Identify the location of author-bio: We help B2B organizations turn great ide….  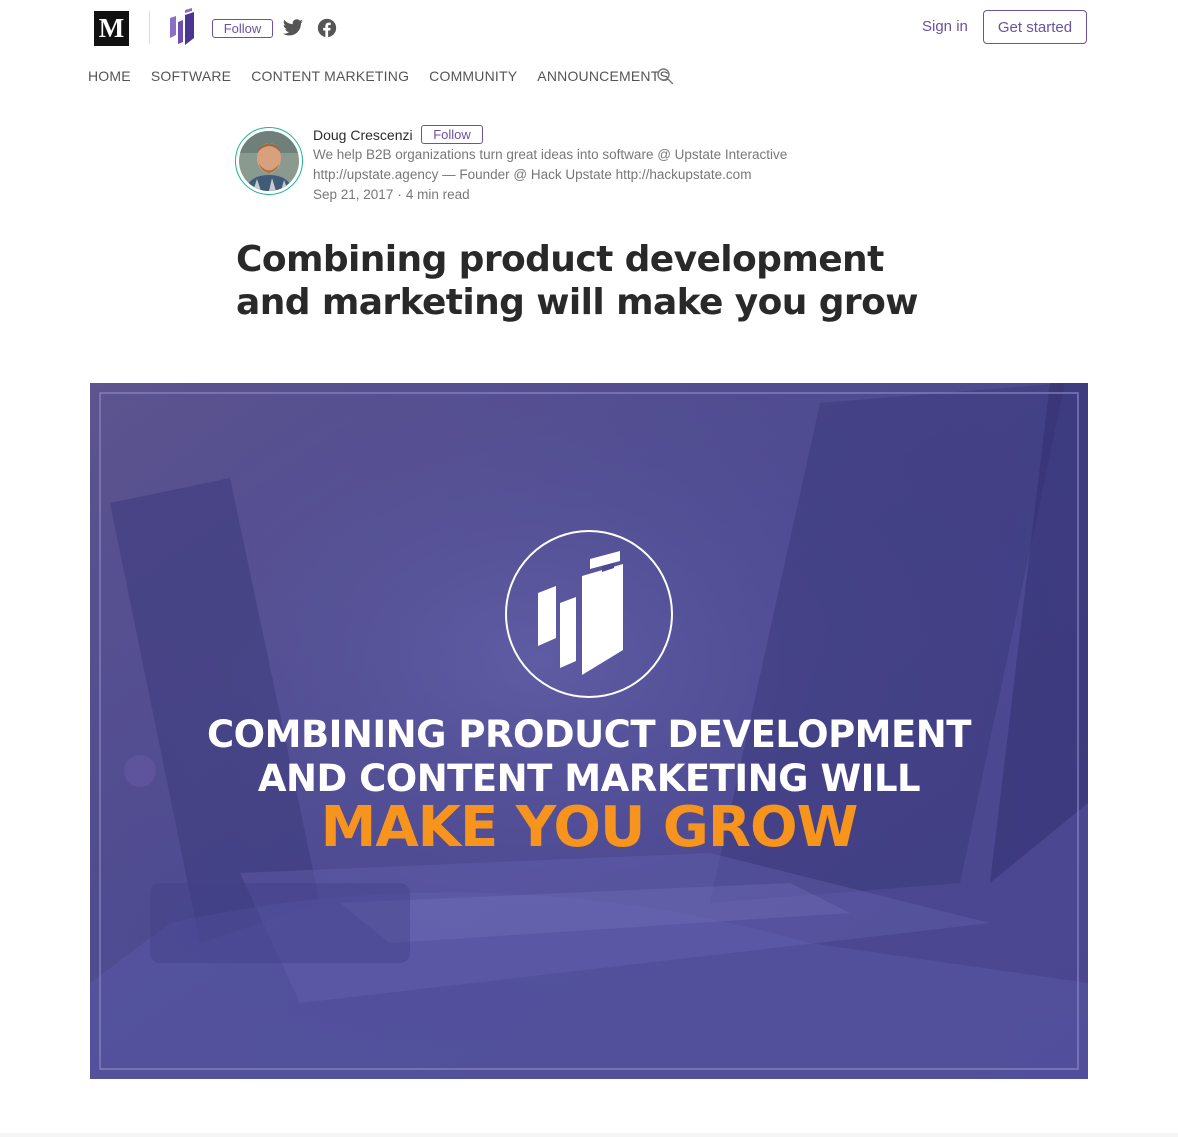
(573, 165).